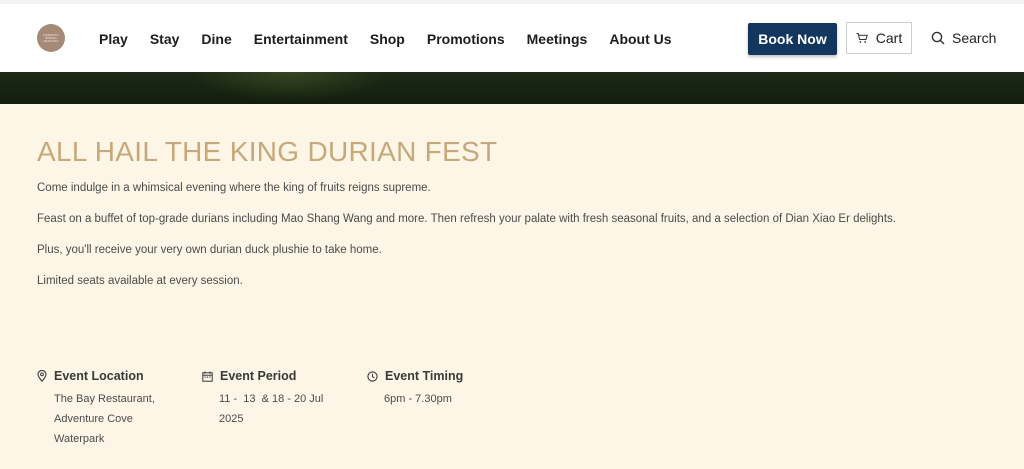 Image resolution: width=1024 pixels, height=469 pixels. I want to click on site-logo: RESORTS WORLD SENTOSA, so click(51, 38).